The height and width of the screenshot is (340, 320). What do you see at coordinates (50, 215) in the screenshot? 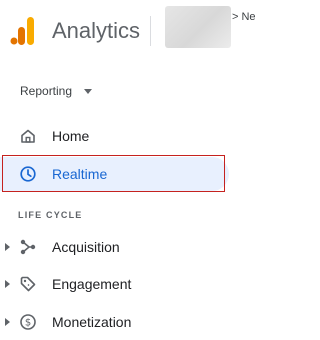
I see `section-label-life-cycle: LIFE CYCLE` at bounding box center [50, 215].